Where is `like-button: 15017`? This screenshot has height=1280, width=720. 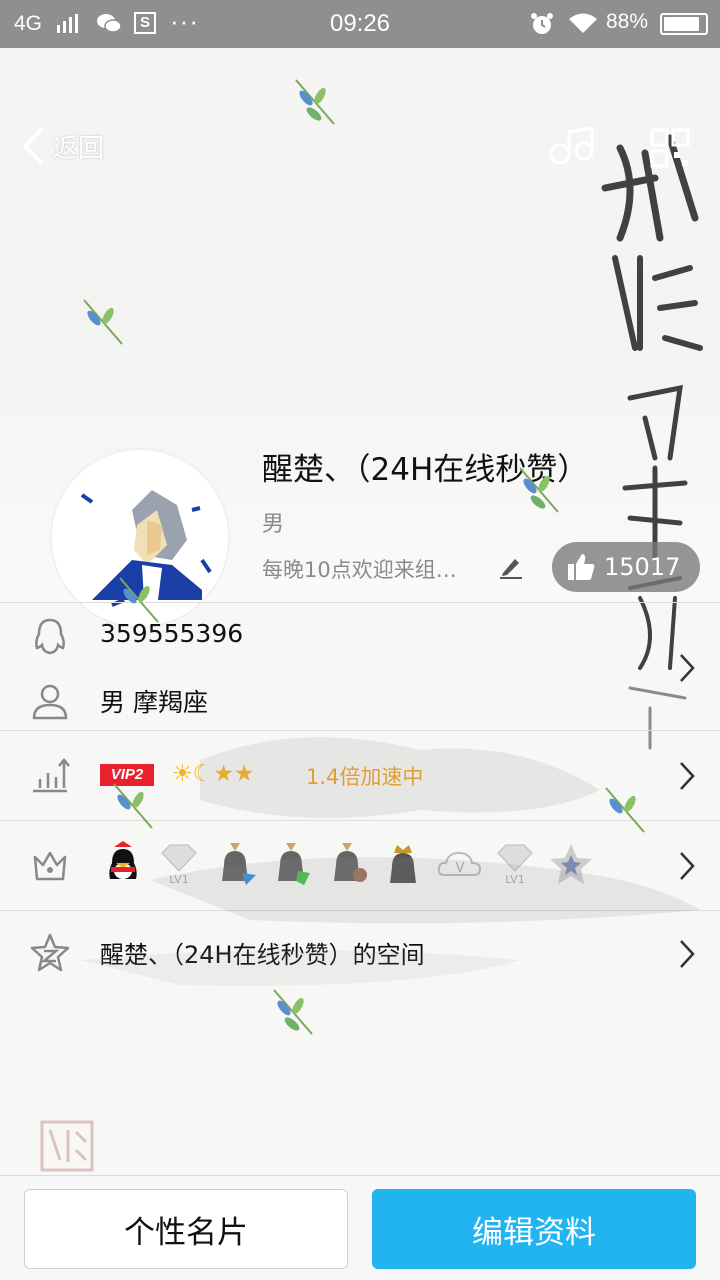 like-button: 15017 is located at coordinates (626, 567).